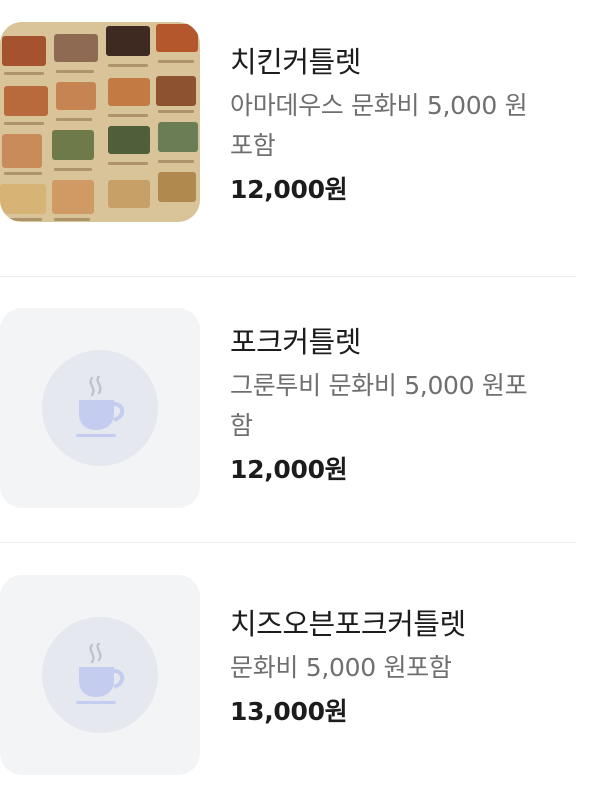 The height and width of the screenshot is (800, 593). I want to click on menu-item-description: 문화비 5,000 원포함, so click(341, 667).